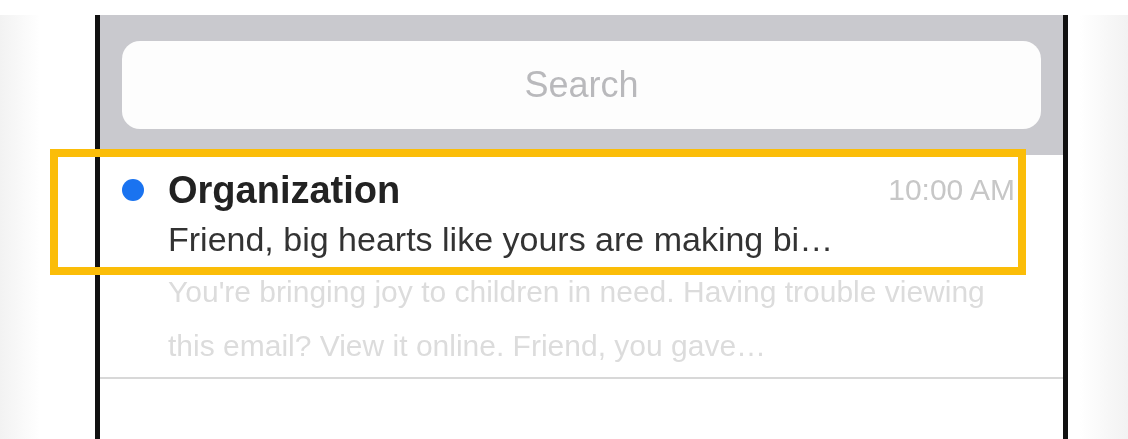 The image size is (1128, 439). What do you see at coordinates (952, 190) in the screenshot?
I see `message-time: 10:00 AM` at bounding box center [952, 190].